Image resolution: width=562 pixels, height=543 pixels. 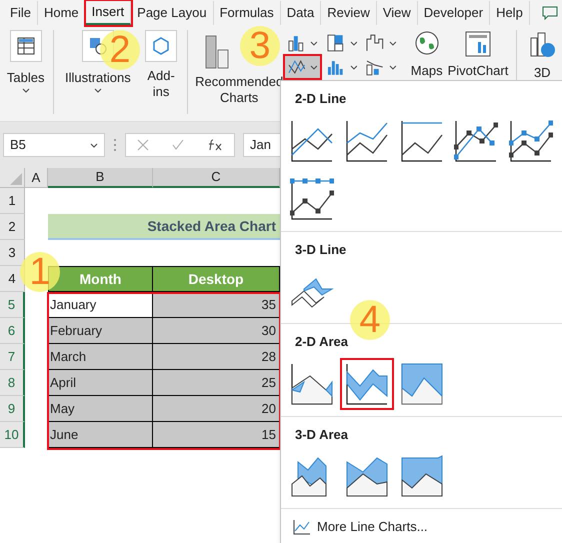 I want to click on group-label: Maps, so click(x=426, y=71).